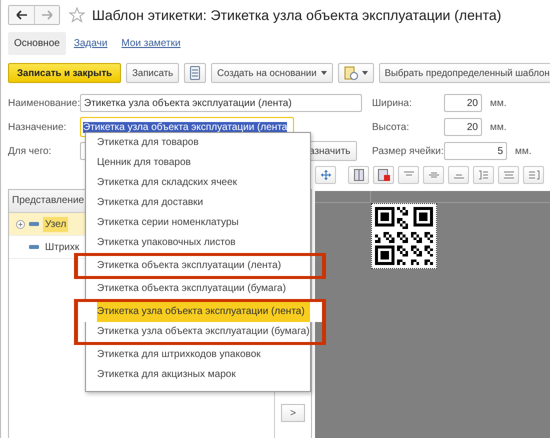 Image resolution: width=550 pixels, height=438 pixels. What do you see at coordinates (272, 73) in the screenshot?
I see `create-based-on-button: Создать на основании` at bounding box center [272, 73].